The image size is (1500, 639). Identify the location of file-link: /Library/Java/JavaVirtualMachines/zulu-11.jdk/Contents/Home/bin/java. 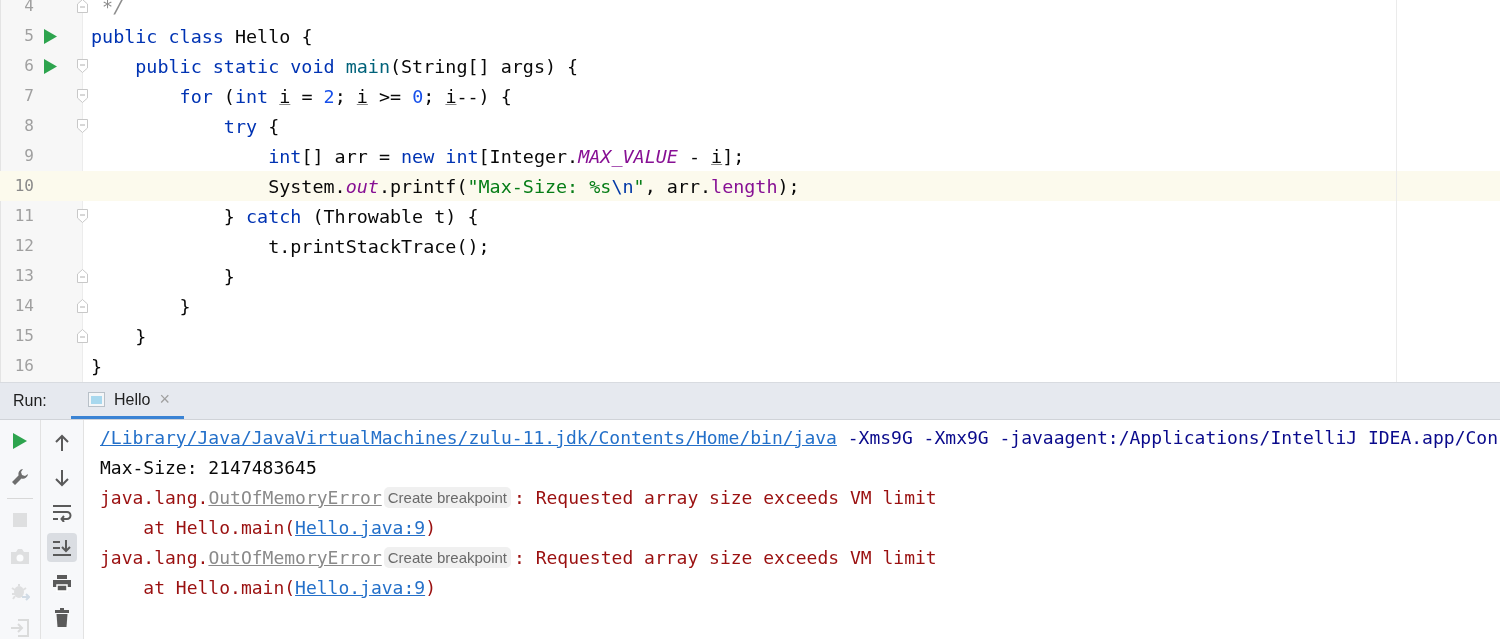
(468, 437).